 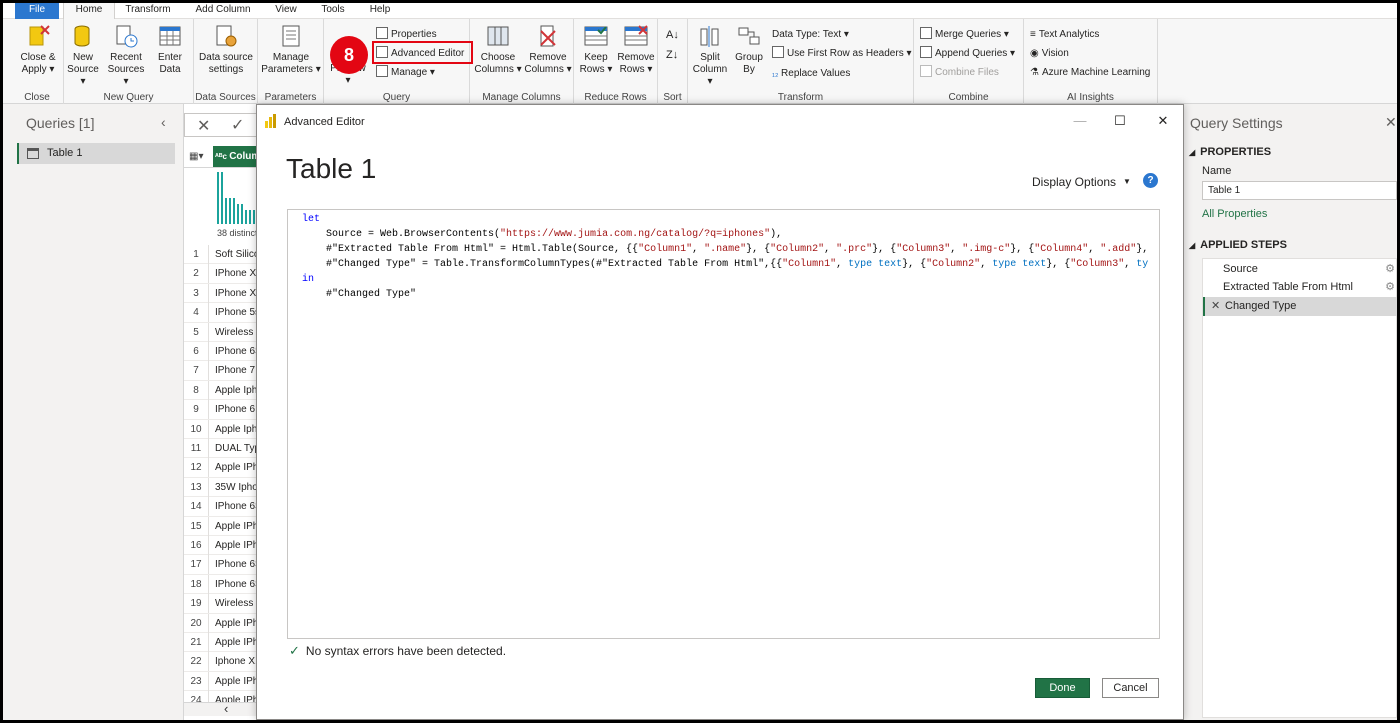 What do you see at coordinates (224, 157) in the screenshot?
I see `column-header: ▦▾ ᴬᴮc Column1` at bounding box center [224, 157].